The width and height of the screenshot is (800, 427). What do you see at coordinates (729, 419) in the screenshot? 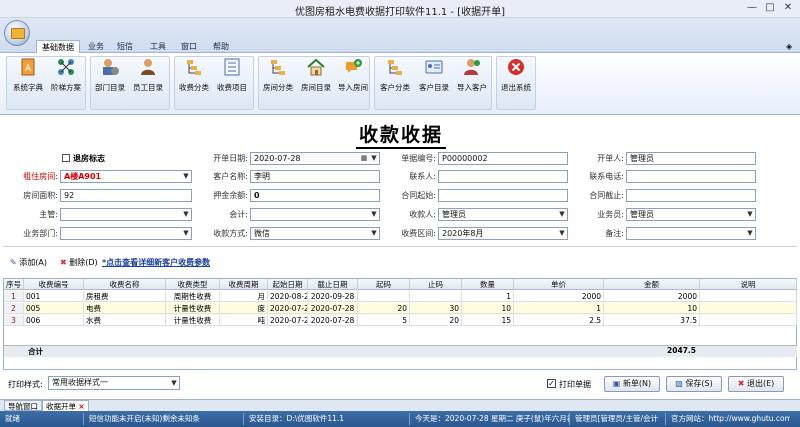
I see `status-website: 官方网站：http://www.ghutu.com` at bounding box center [729, 419].